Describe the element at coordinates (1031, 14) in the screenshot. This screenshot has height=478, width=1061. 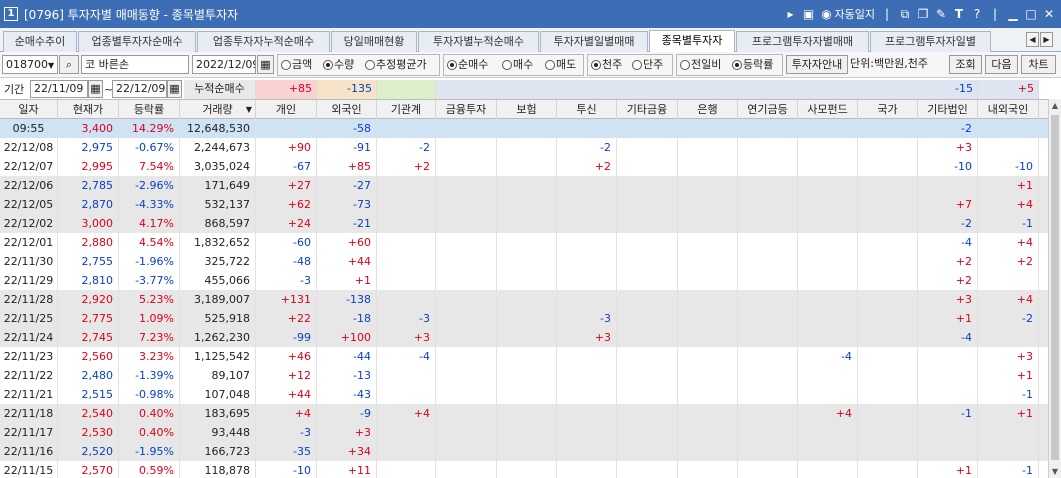
I see `maximize-icon: □` at that location.